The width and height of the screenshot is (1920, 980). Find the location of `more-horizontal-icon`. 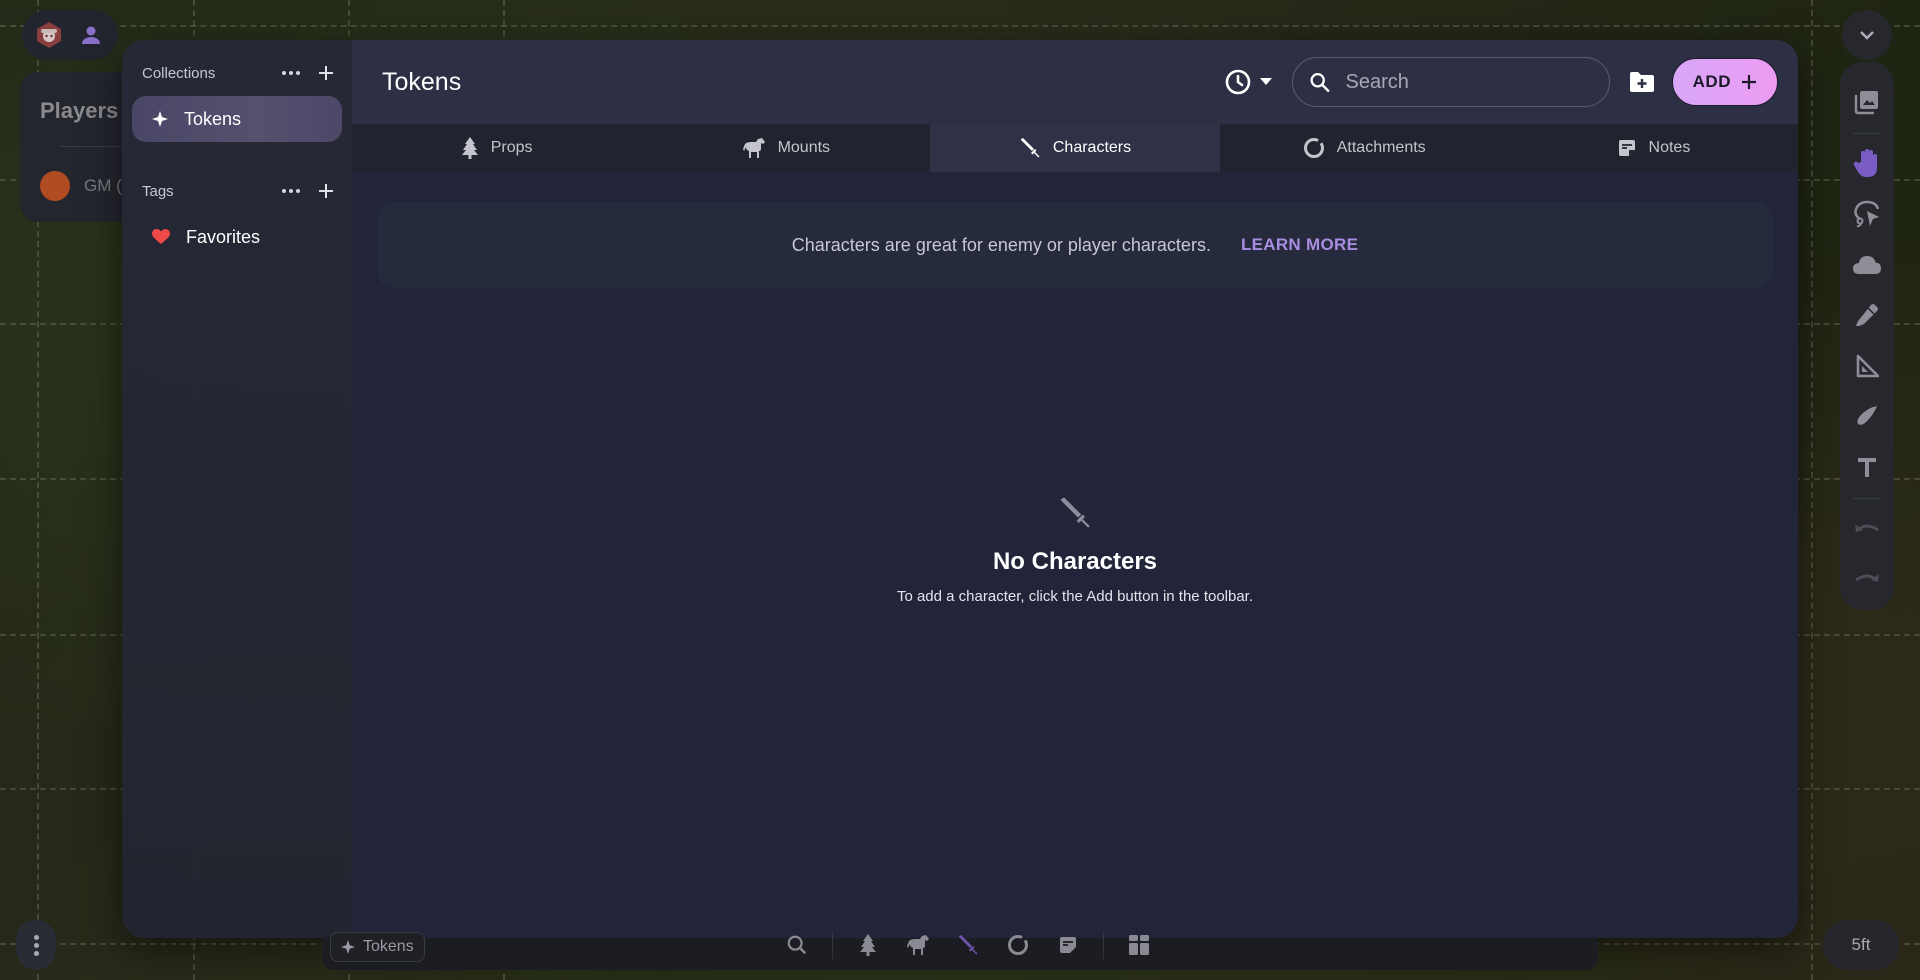

more-horizontal-icon is located at coordinates (291, 73).